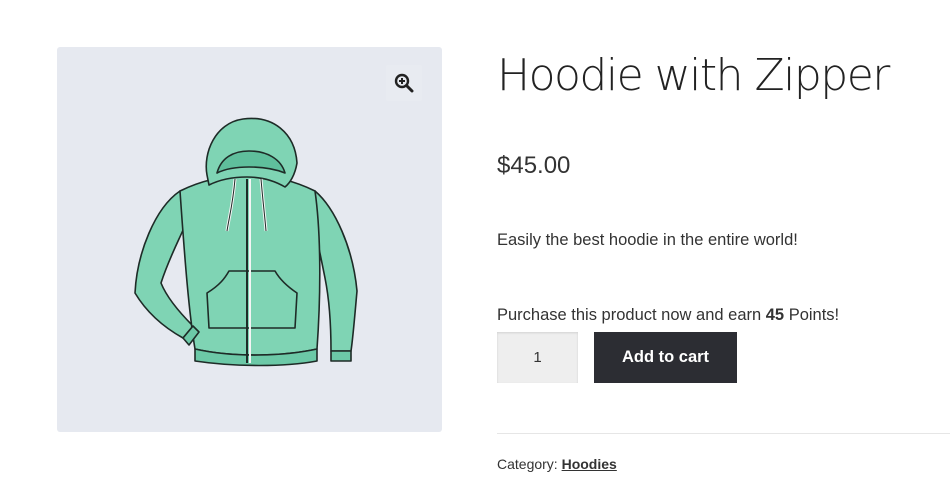 Image resolution: width=950 pixels, height=494 pixels. Describe the element at coordinates (534, 165) in the screenshot. I see `product-price: $45.00` at that location.